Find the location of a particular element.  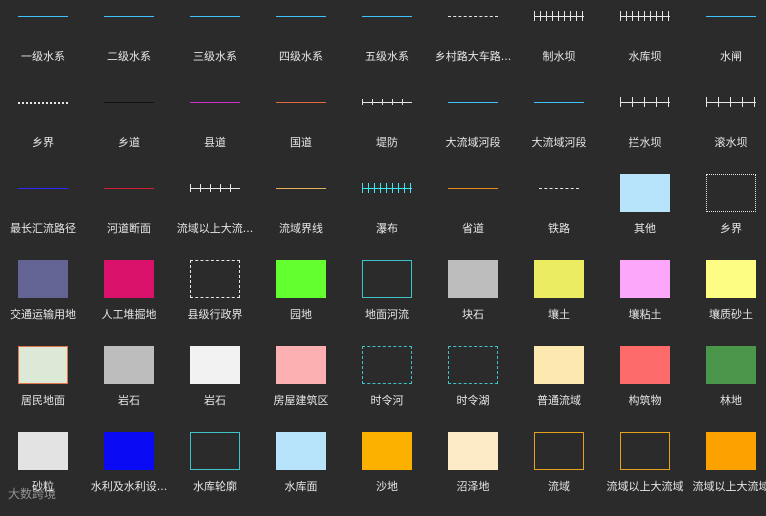

legend-item-label: 其他 is located at coordinates (645, 229).